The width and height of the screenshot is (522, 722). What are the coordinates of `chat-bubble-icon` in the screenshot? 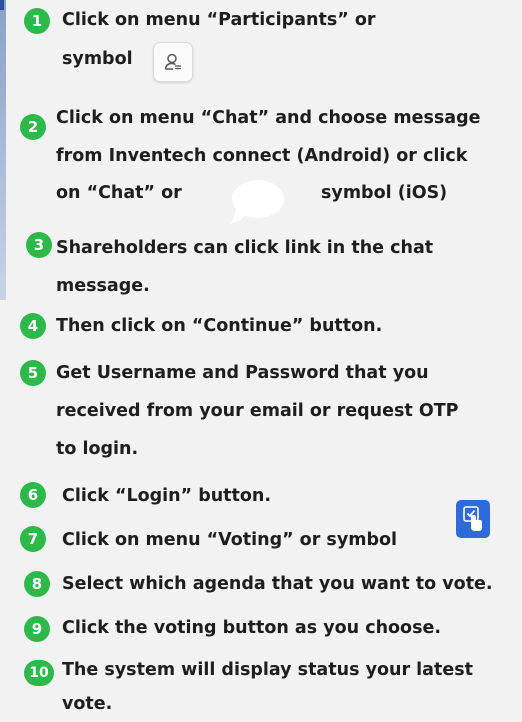 It's located at (258, 202).